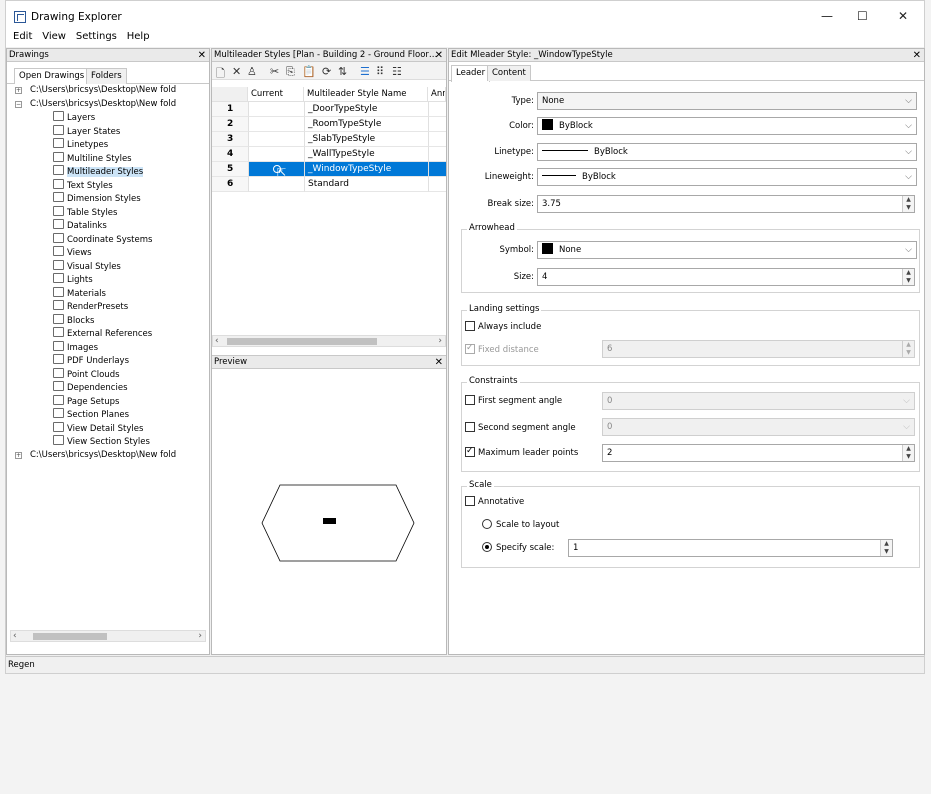 The width and height of the screenshot is (931, 794). Describe the element at coordinates (108, 636) in the screenshot. I see `tree-horizontal-scrollbar: ‹ ›` at that location.